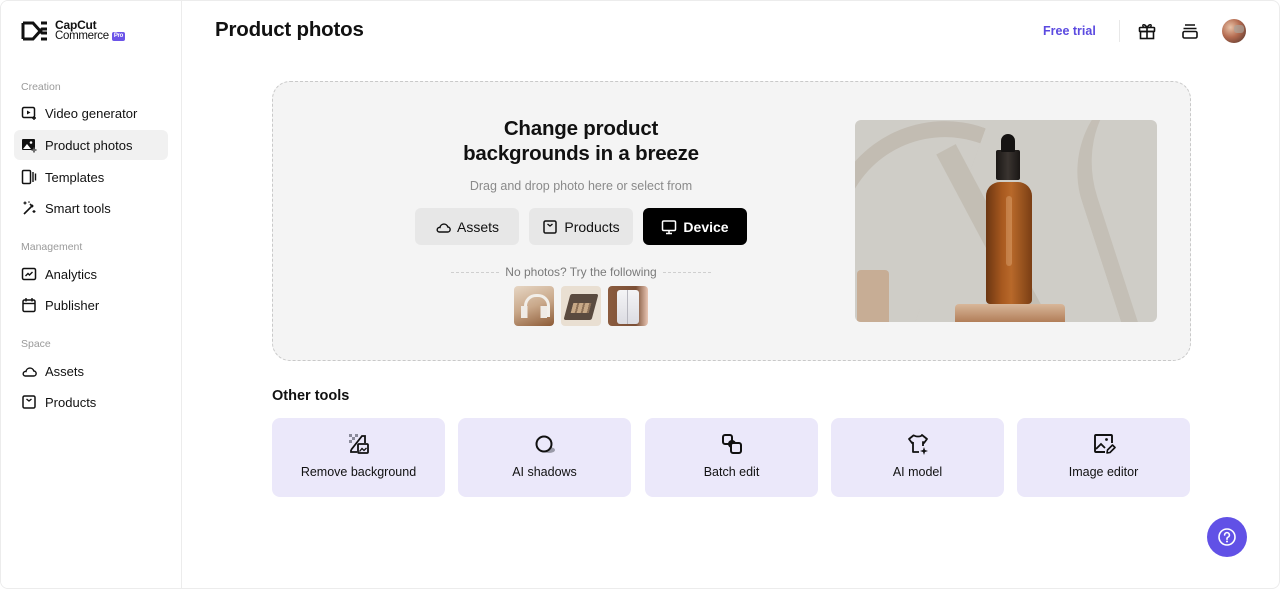 The width and height of the screenshot is (1280, 589). Describe the element at coordinates (918, 444) in the screenshot. I see `ai-model-icon` at that location.